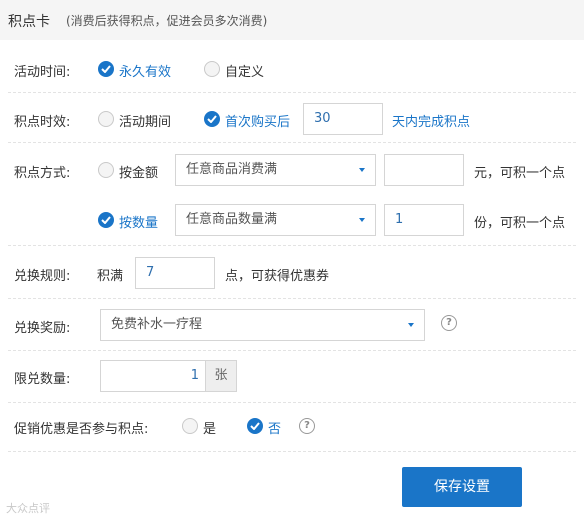 This screenshot has width=584, height=520. I want to click on reward-select: 免费补水一疗程, so click(262, 325).